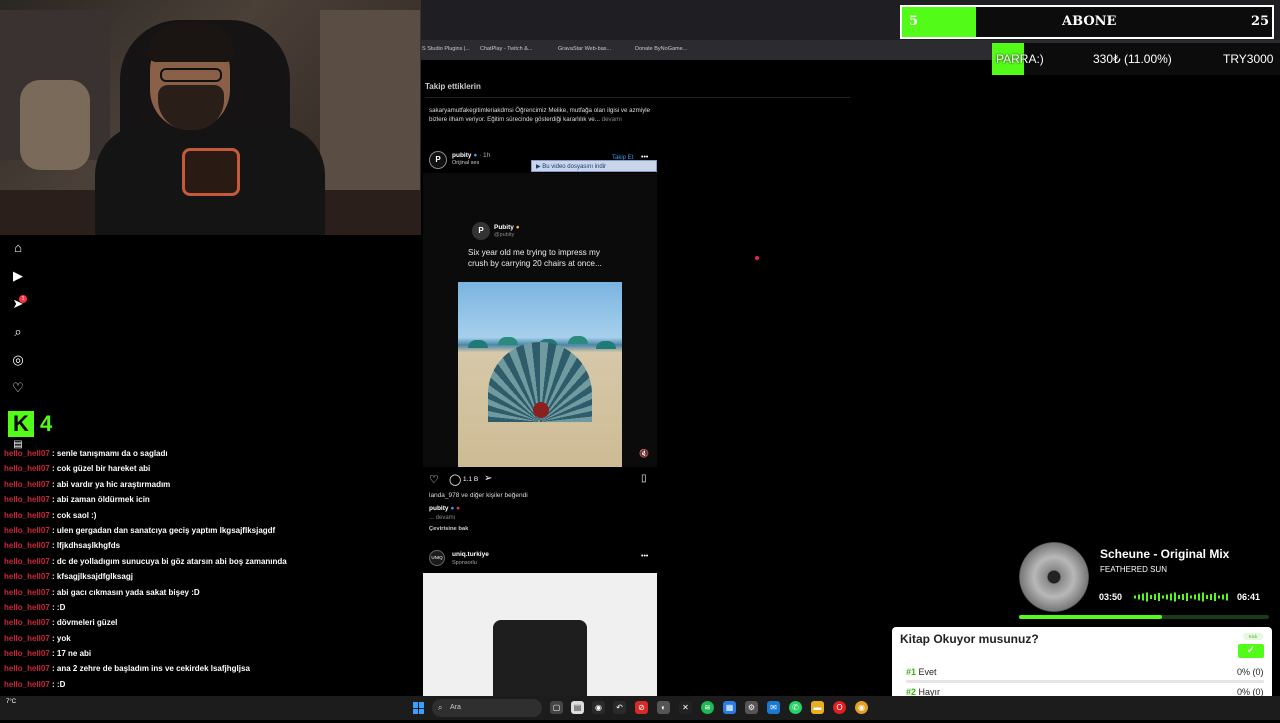  What do you see at coordinates (619, 707) in the screenshot?
I see `app-icon: ↶` at bounding box center [619, 707].